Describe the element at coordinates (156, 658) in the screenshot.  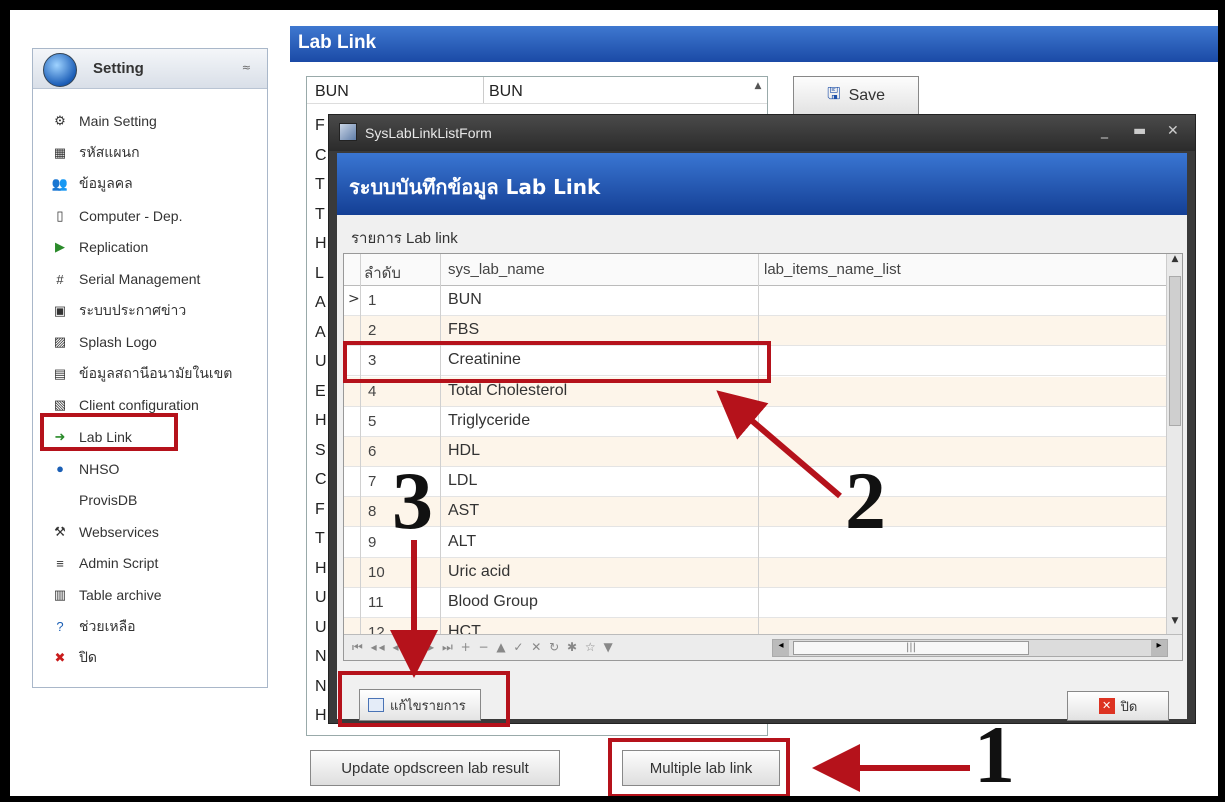
I see `sidebar-item: ✖ ปิด` at that location.